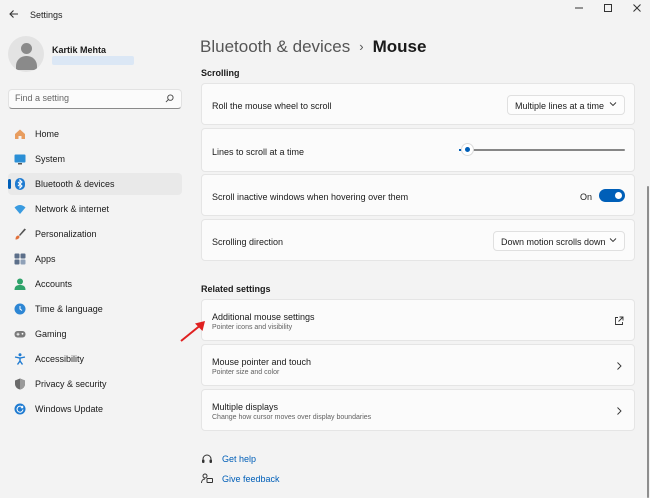  Describe the element at coordinates (20, 359) in the screenshot. I see `accessibility-icon` at that location.